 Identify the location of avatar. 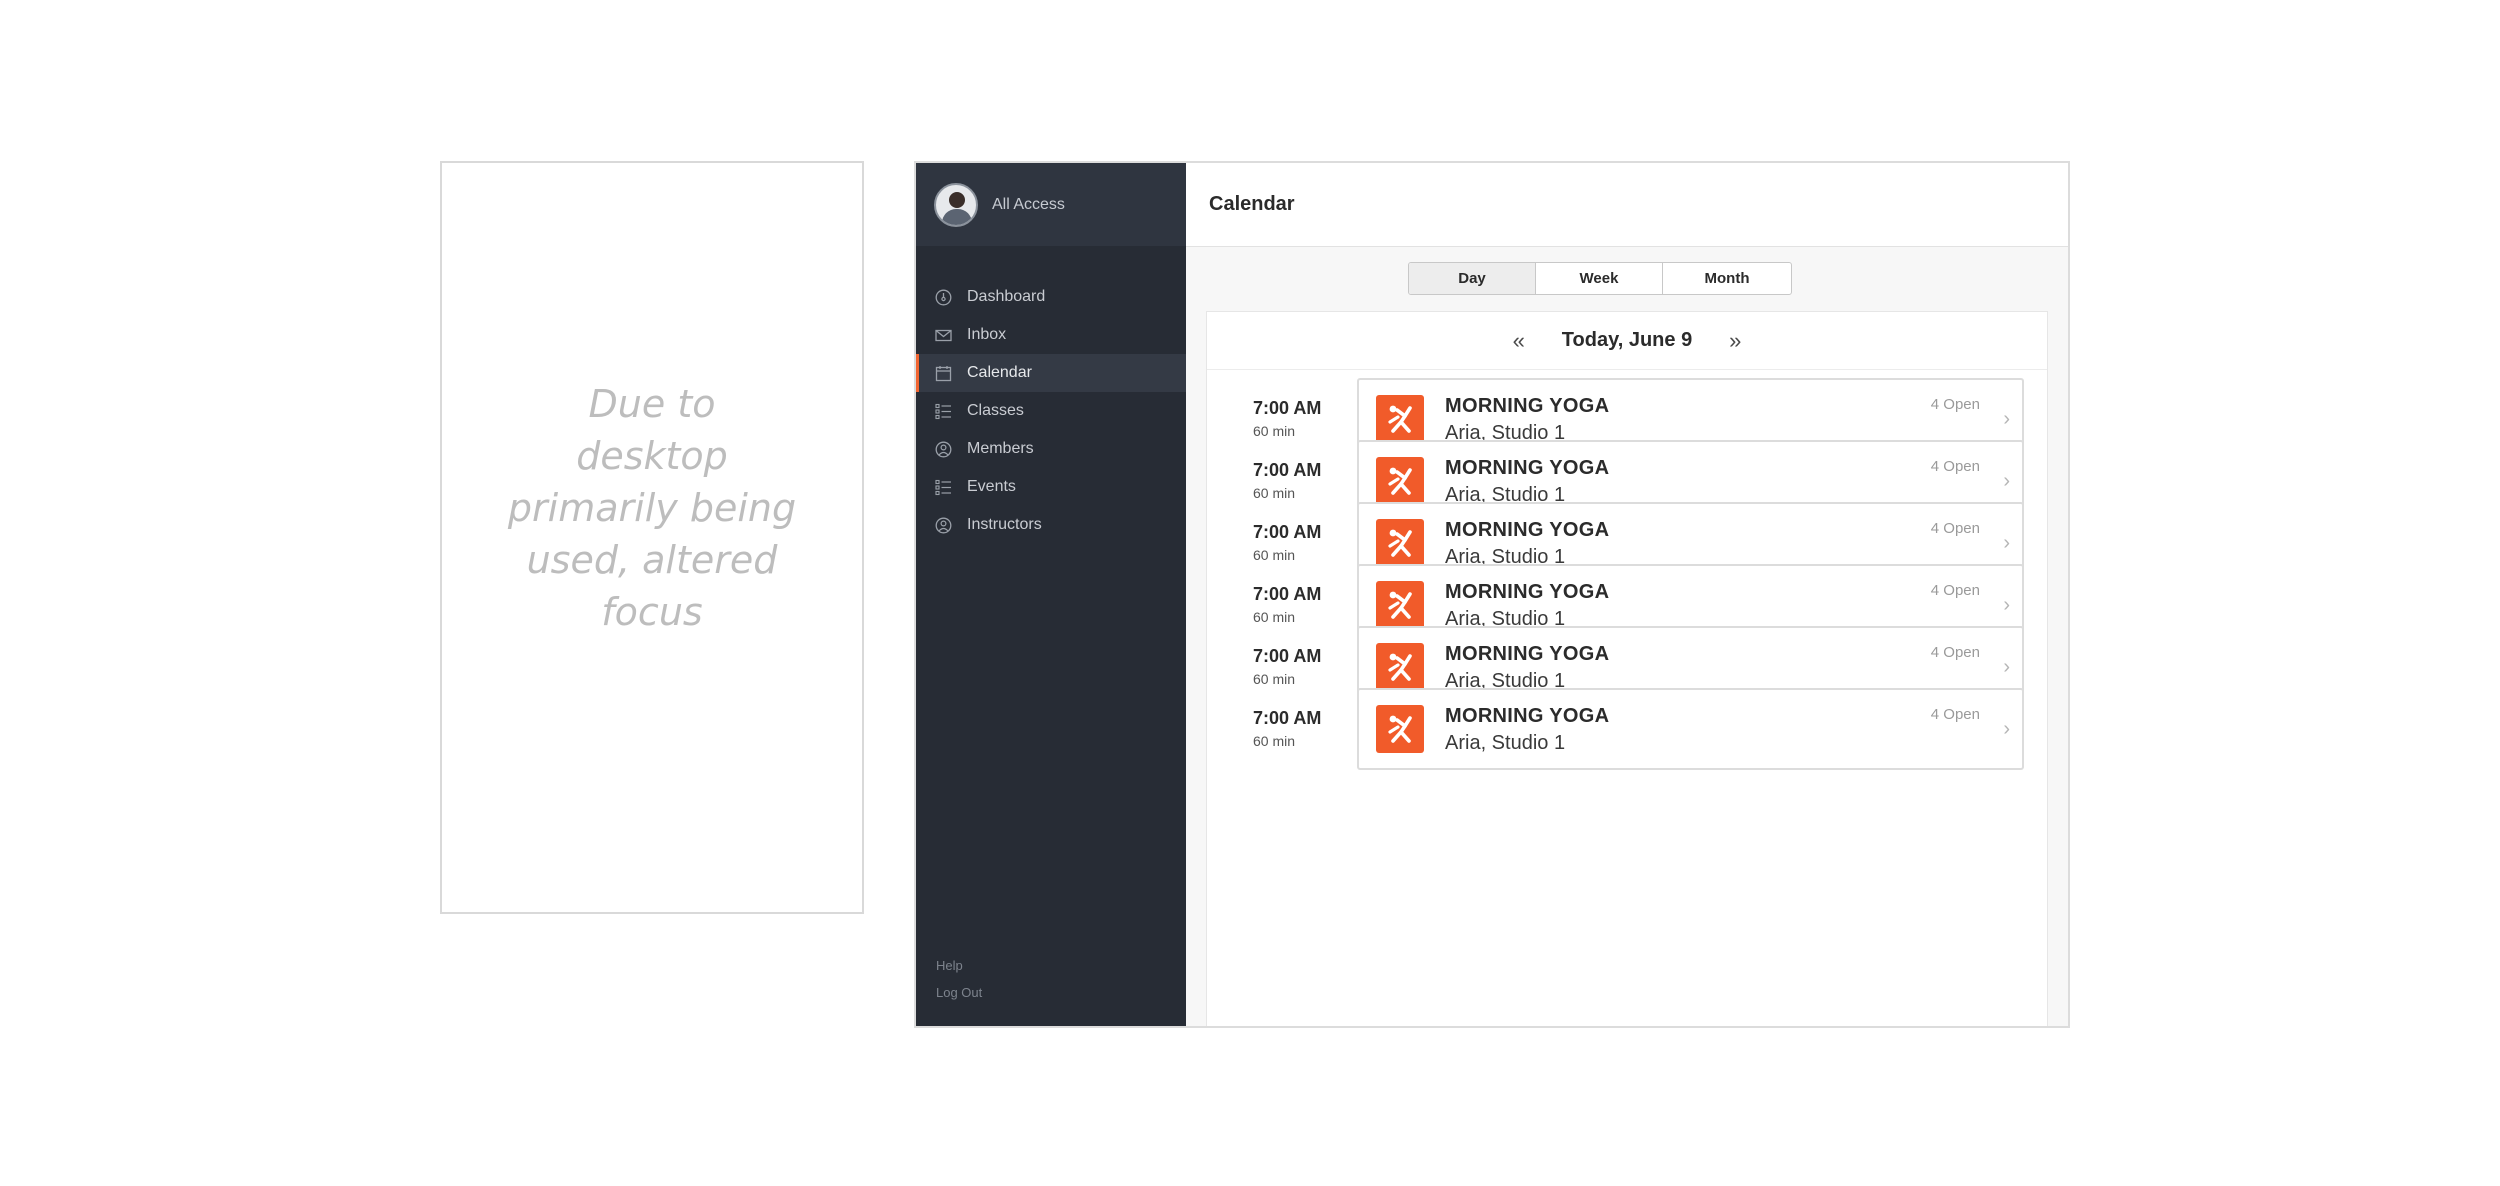
(956, 204).